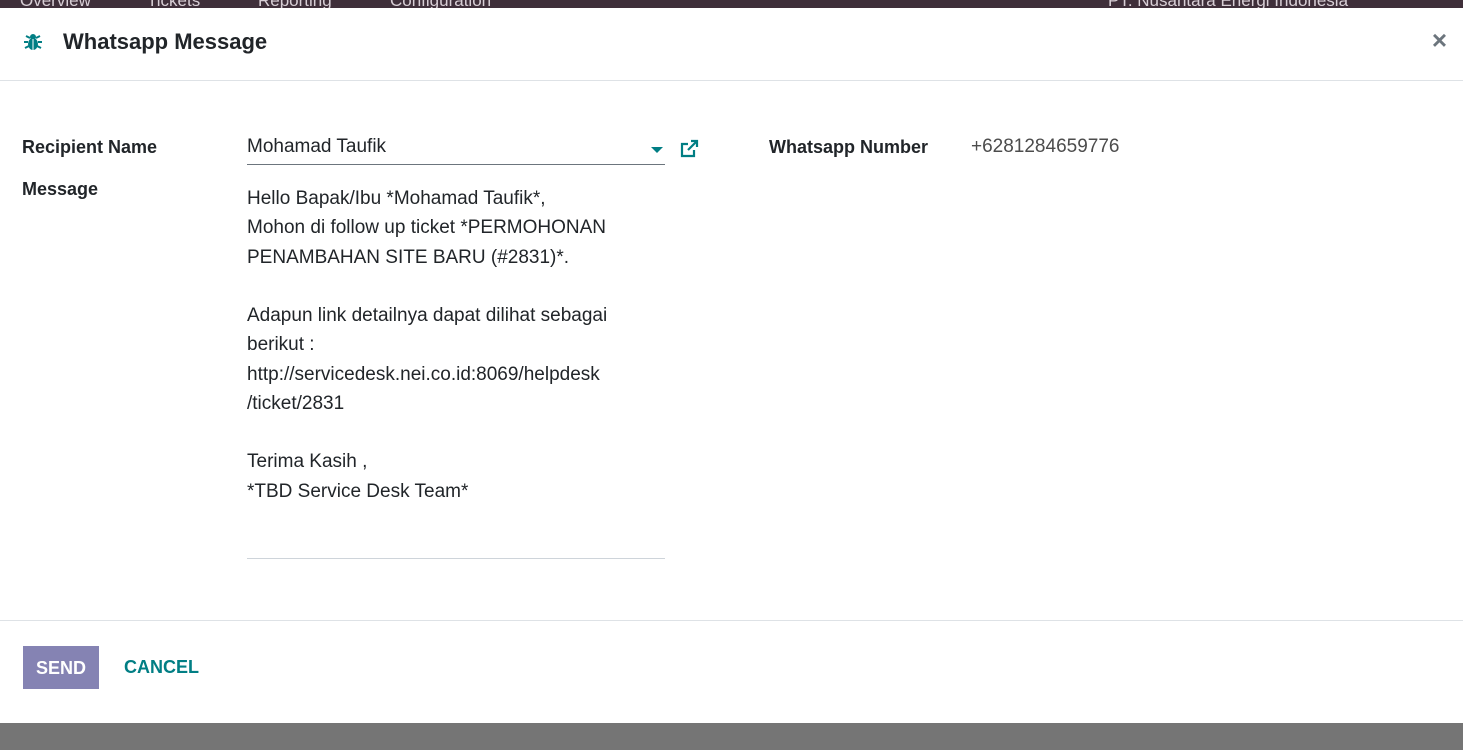  I want to click on message-line: *TBD Service Desk Team*, so click(358, 491).